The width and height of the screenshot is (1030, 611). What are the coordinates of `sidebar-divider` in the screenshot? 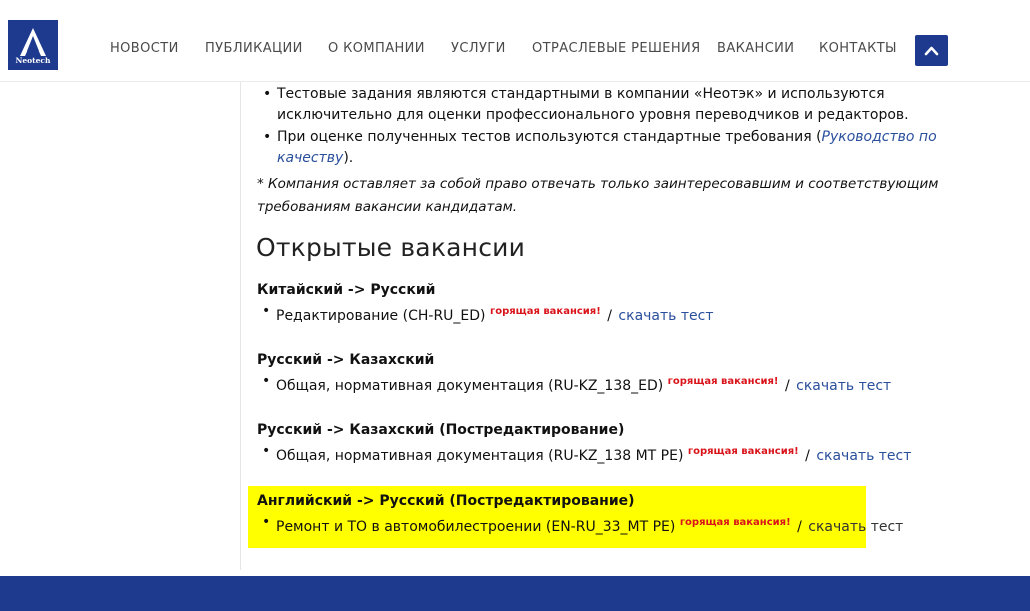 It's located at (240, 285).